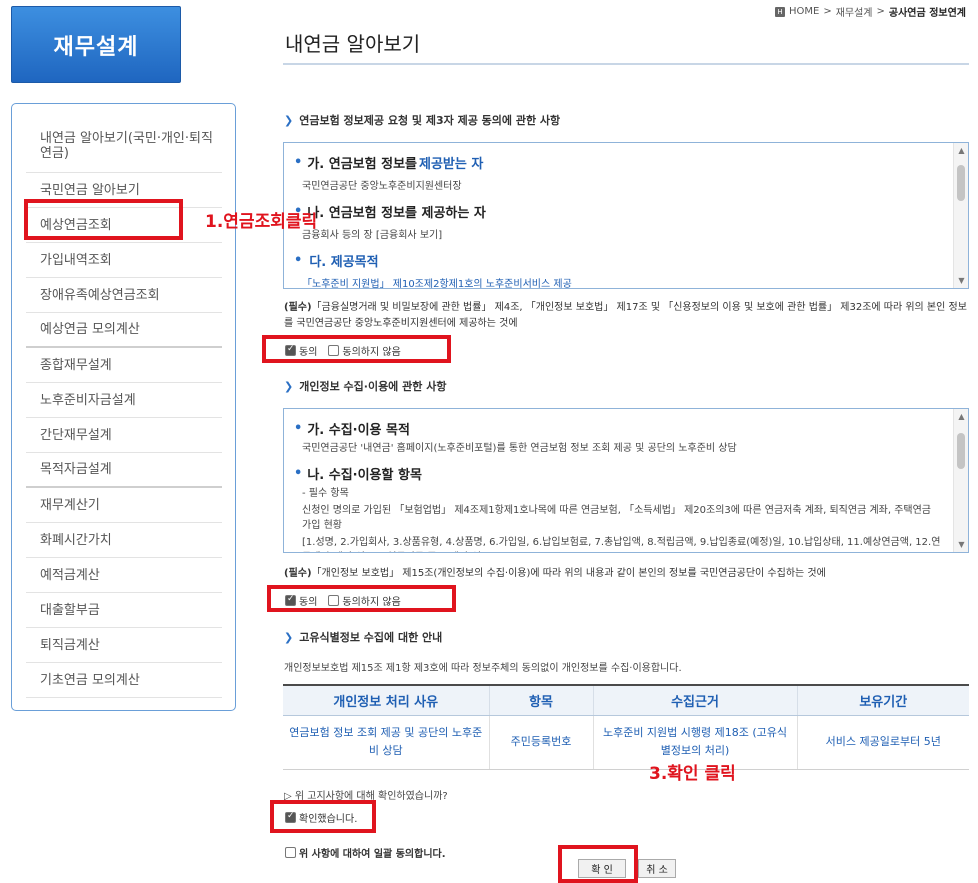 Image resolution: width=978 pixels, height=883 pixels. Describe the element at coordinates (598, 864) in the screenshot. I see `annotation-box-confirm-button` at that location.